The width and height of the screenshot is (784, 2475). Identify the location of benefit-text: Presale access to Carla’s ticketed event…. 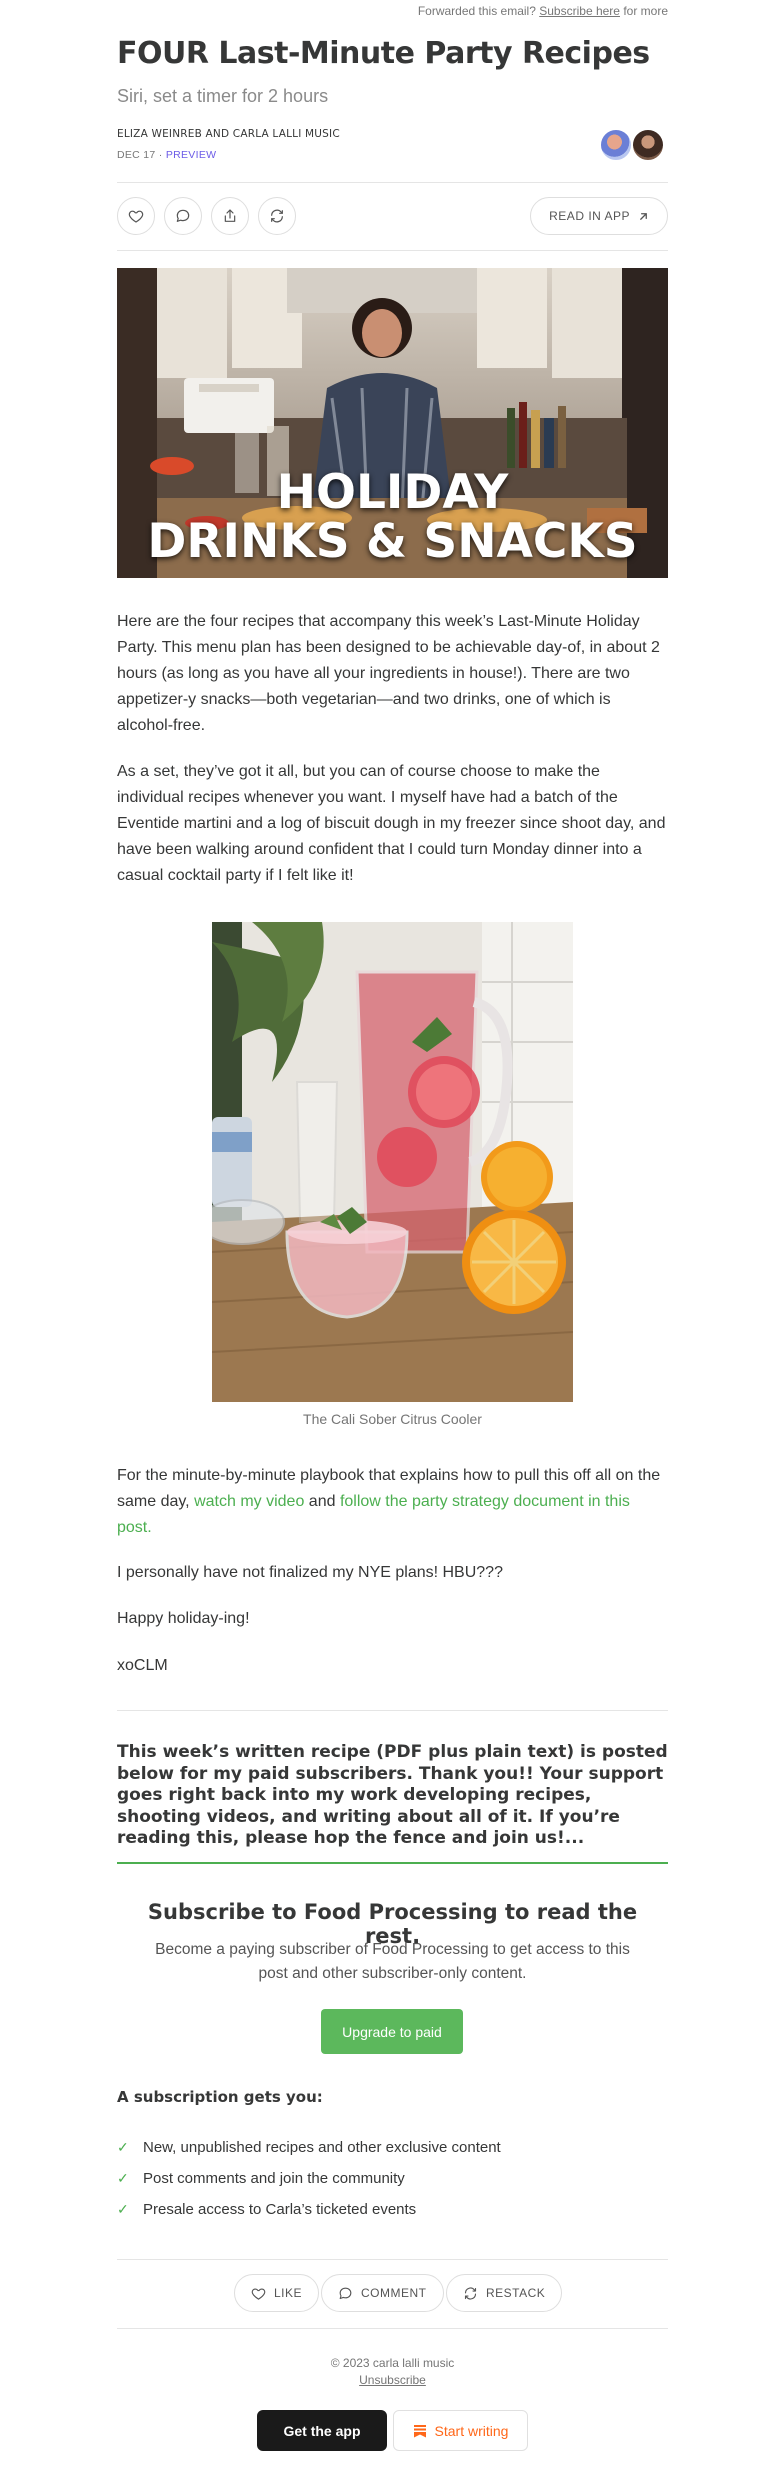
(280, 2209).